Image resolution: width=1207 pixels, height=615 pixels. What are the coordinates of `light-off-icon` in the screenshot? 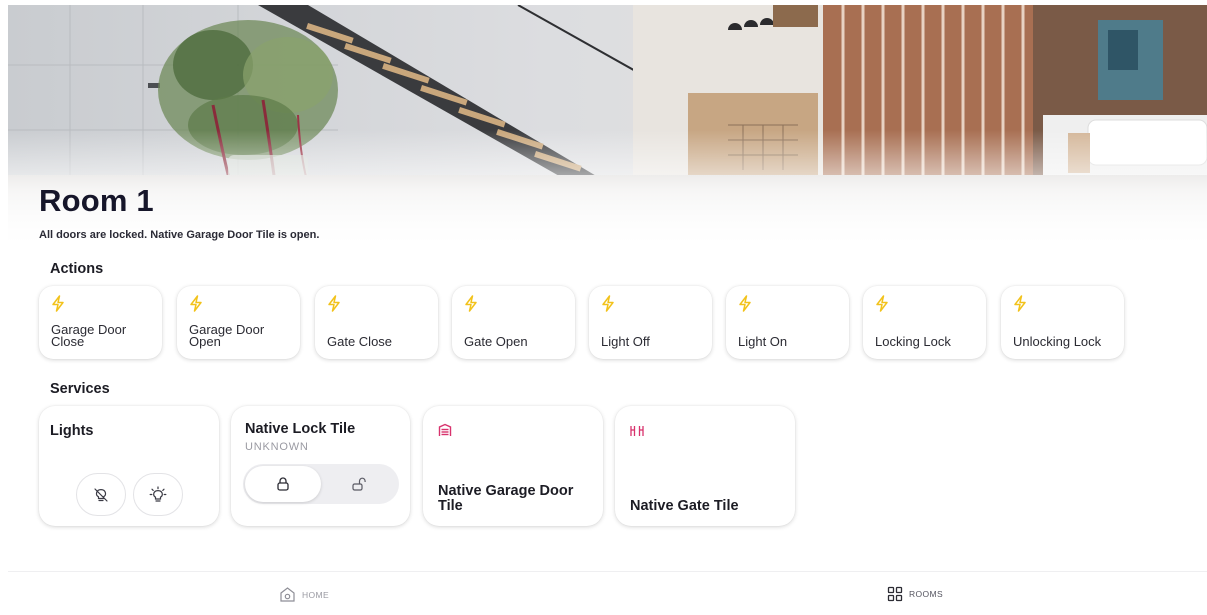 It's located at (101, 494).